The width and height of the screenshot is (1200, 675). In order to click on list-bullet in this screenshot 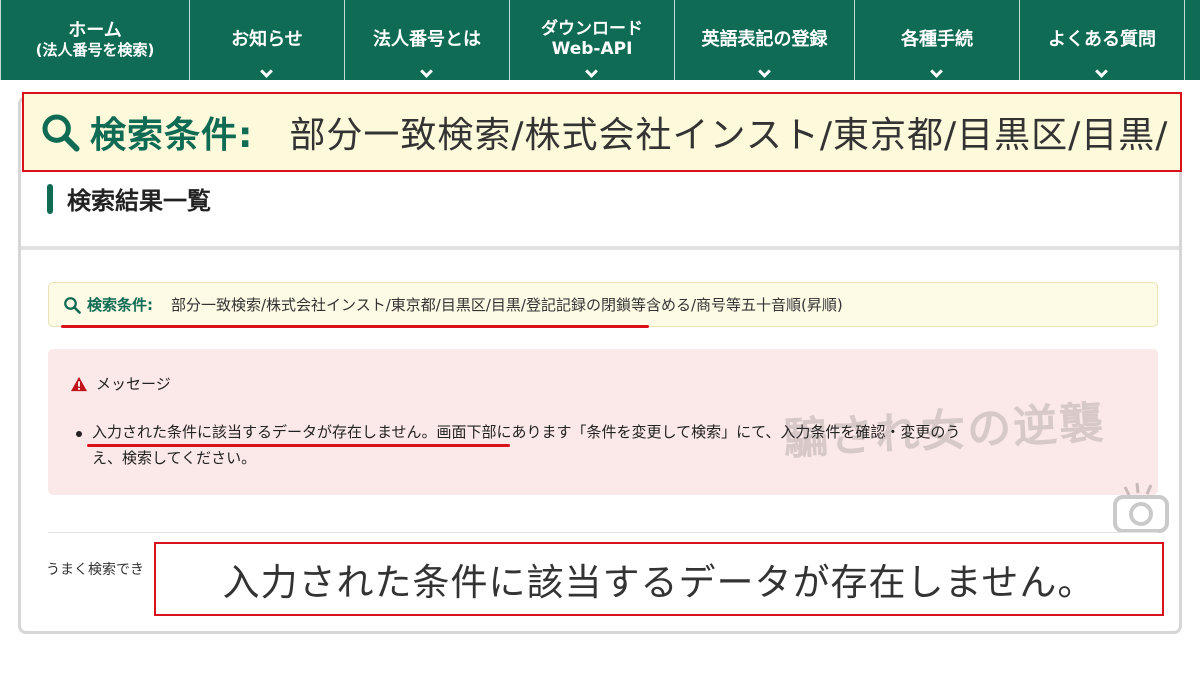, I will do `click(79, 434)`.